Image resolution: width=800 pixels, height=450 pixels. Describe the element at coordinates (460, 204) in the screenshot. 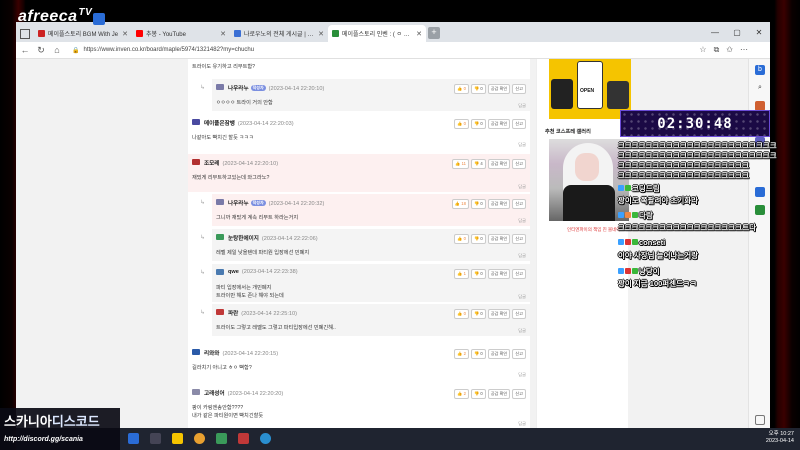

I see `upvote-button: 👍 18` at that location.